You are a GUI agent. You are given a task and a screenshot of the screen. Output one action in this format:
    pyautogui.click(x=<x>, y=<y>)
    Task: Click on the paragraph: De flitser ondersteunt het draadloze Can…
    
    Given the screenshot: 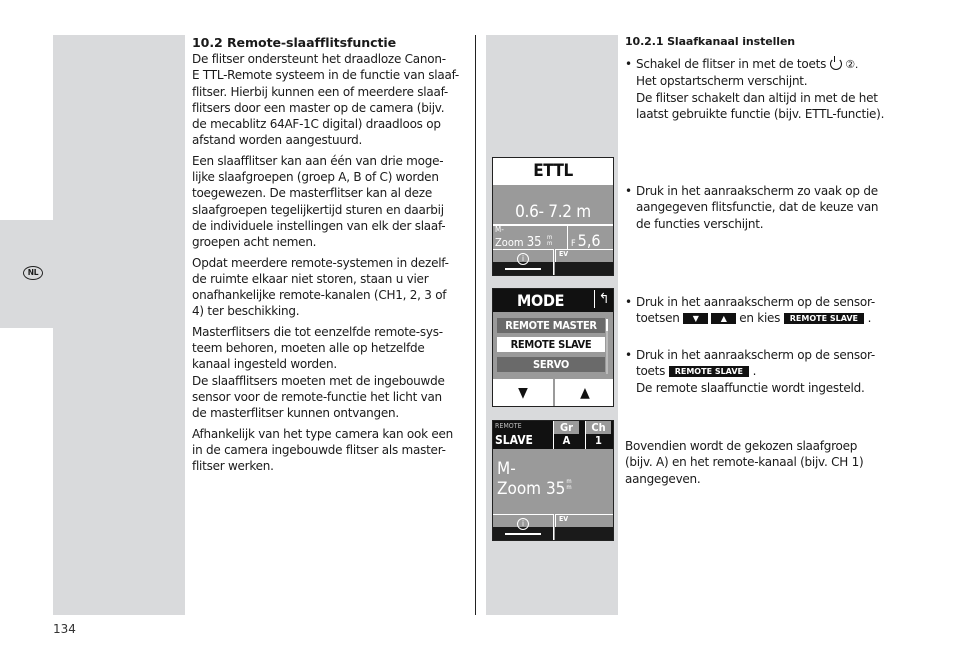 What is the action you would take?
    pyautogui.click(x=325, y=100)
    